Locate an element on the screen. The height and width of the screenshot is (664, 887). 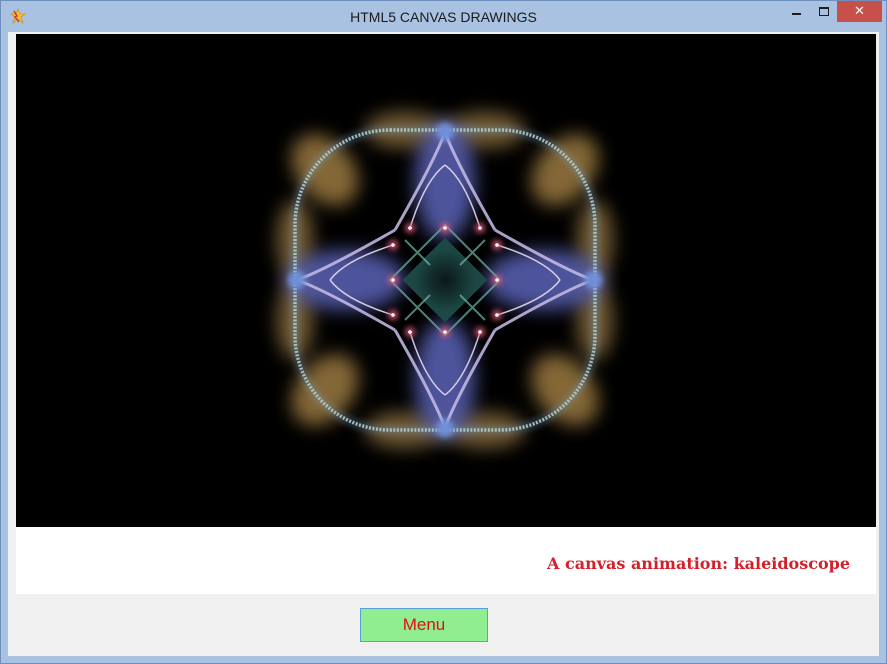
caption-panel: A canvas animation: kaleidoscope is located at coordinates (446, 560).